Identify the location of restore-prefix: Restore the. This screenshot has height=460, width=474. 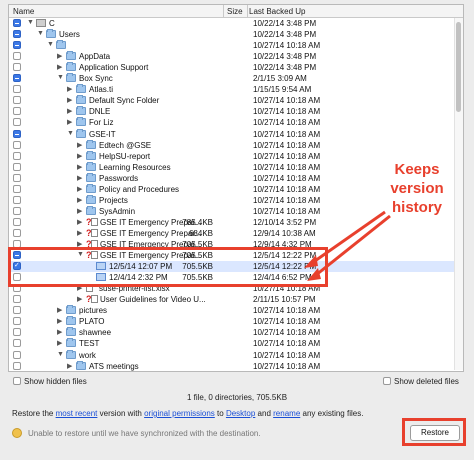
(33, 413).